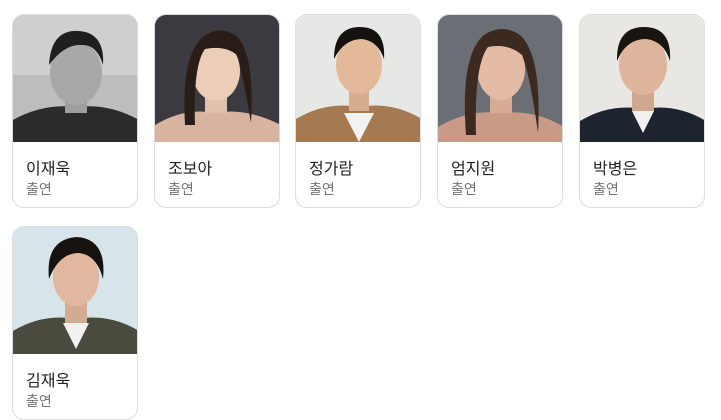  I want to click on cast-name: 조보아, so click(190, 168).